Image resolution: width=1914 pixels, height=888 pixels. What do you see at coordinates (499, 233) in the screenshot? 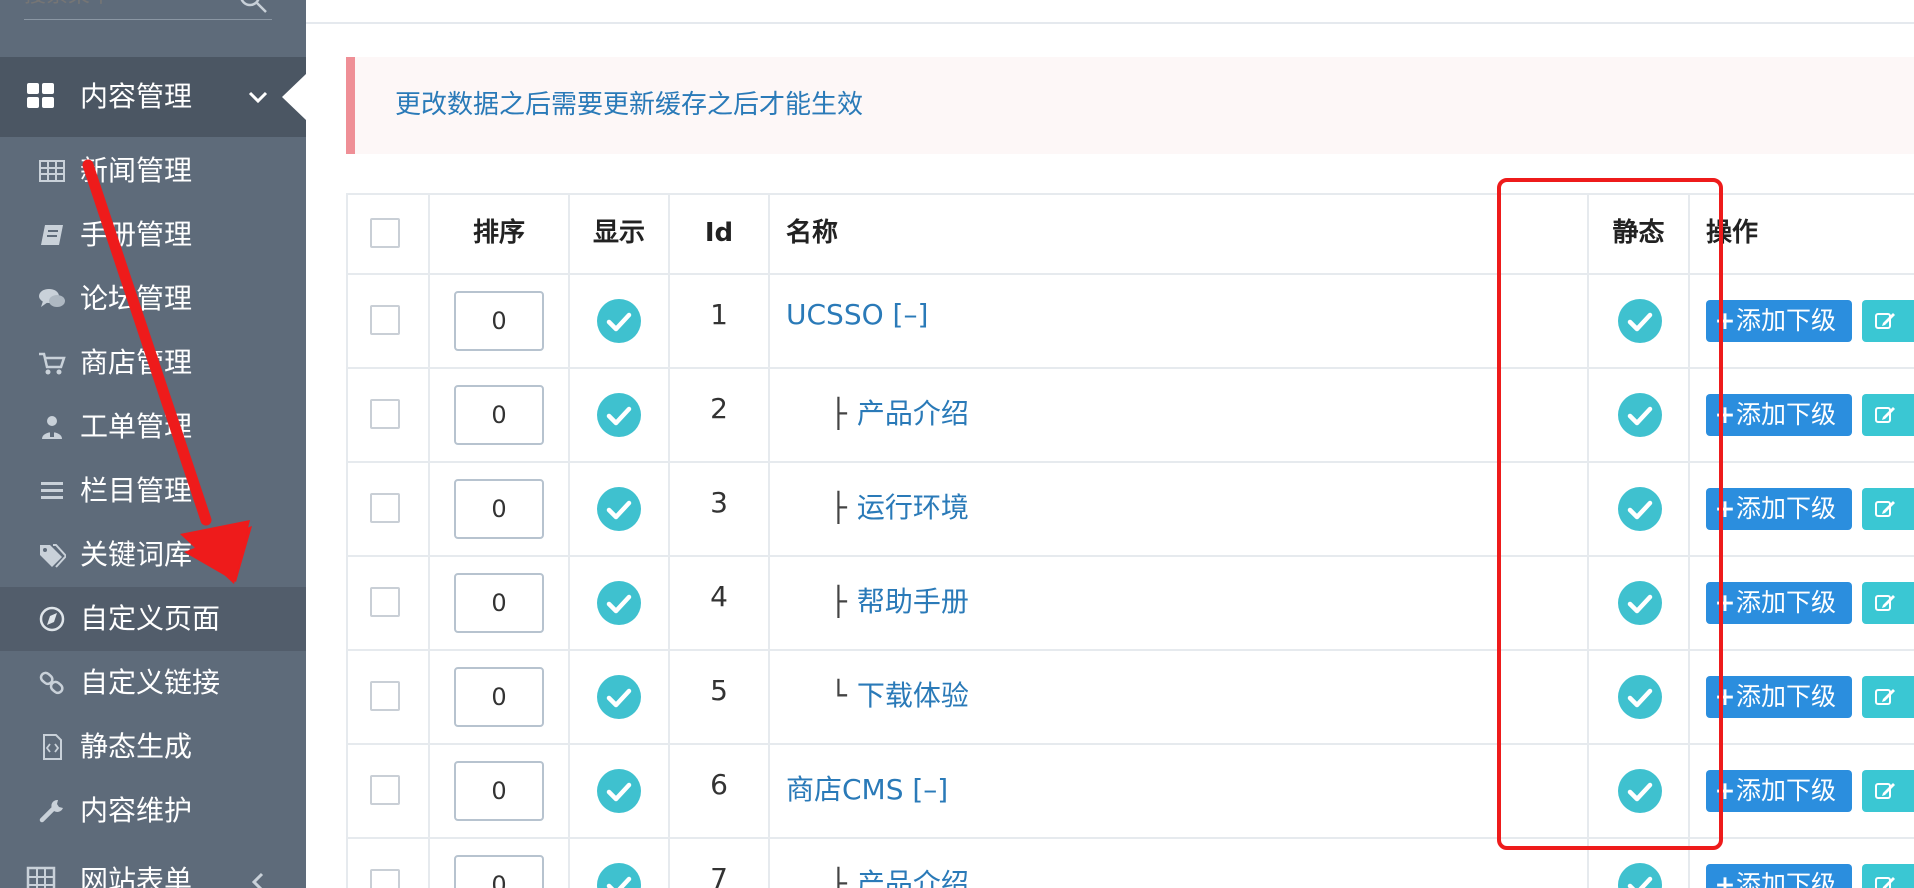
I see `column-header-order: 排序` at bounding box center [499, 233].